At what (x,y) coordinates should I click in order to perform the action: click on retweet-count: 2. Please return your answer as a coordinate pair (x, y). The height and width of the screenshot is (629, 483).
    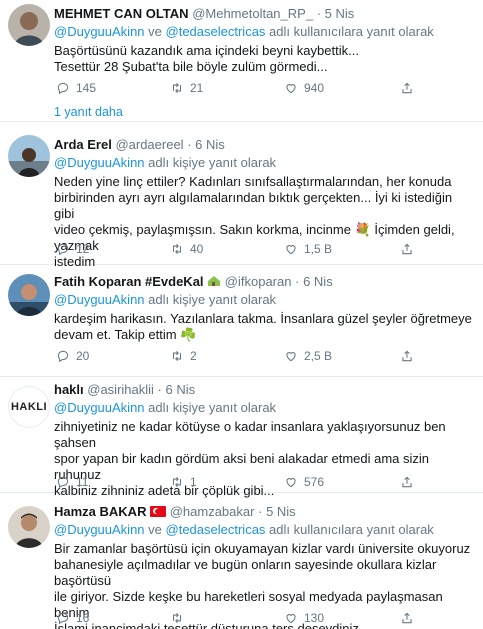
    Looking at the image, I should click on (193, 356).